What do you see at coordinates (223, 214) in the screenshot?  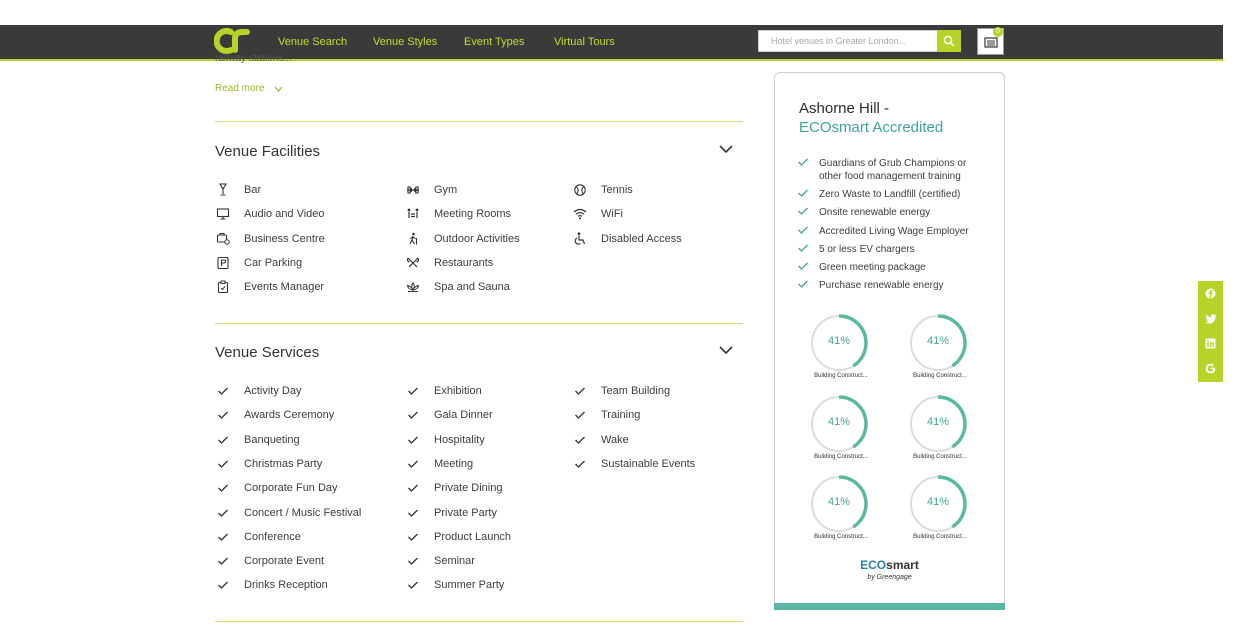 I see `monitor-icon` at bounding box center [223, 214].